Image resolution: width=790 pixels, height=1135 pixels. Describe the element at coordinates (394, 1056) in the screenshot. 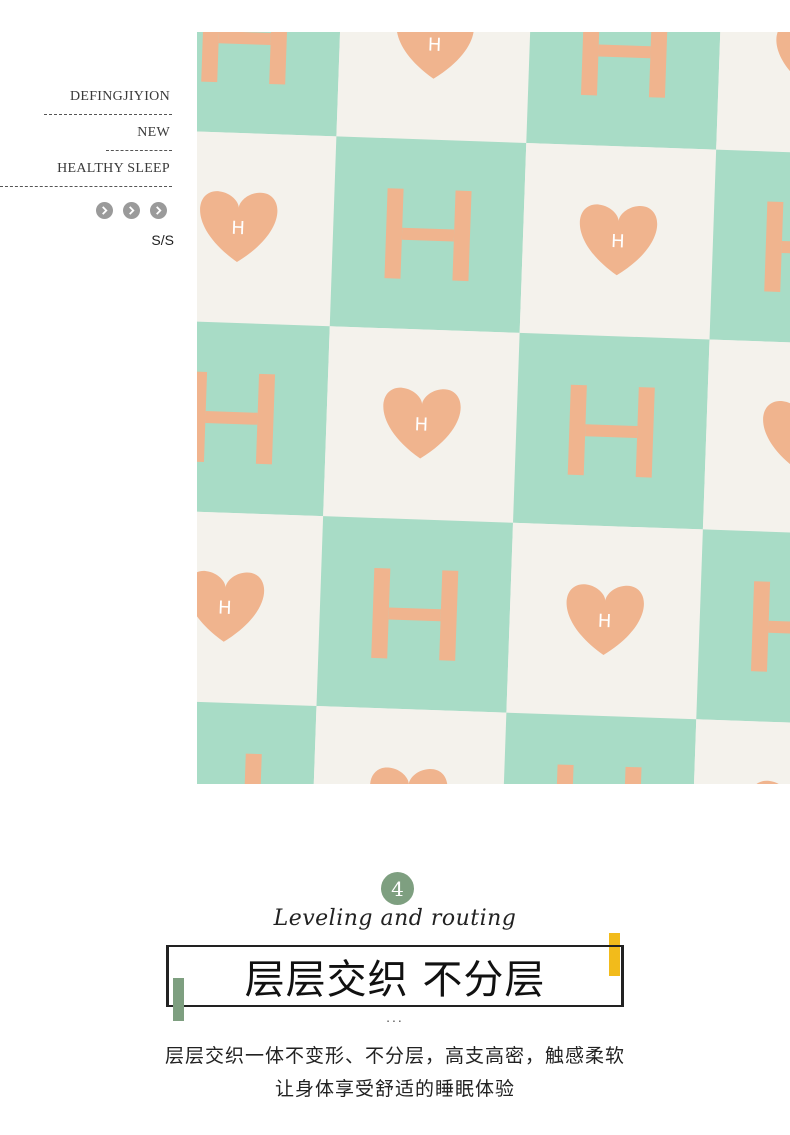

I see `feature-description-line1: 层层交织一体不变形、不分层，高支高密，触感柔软` at that location.